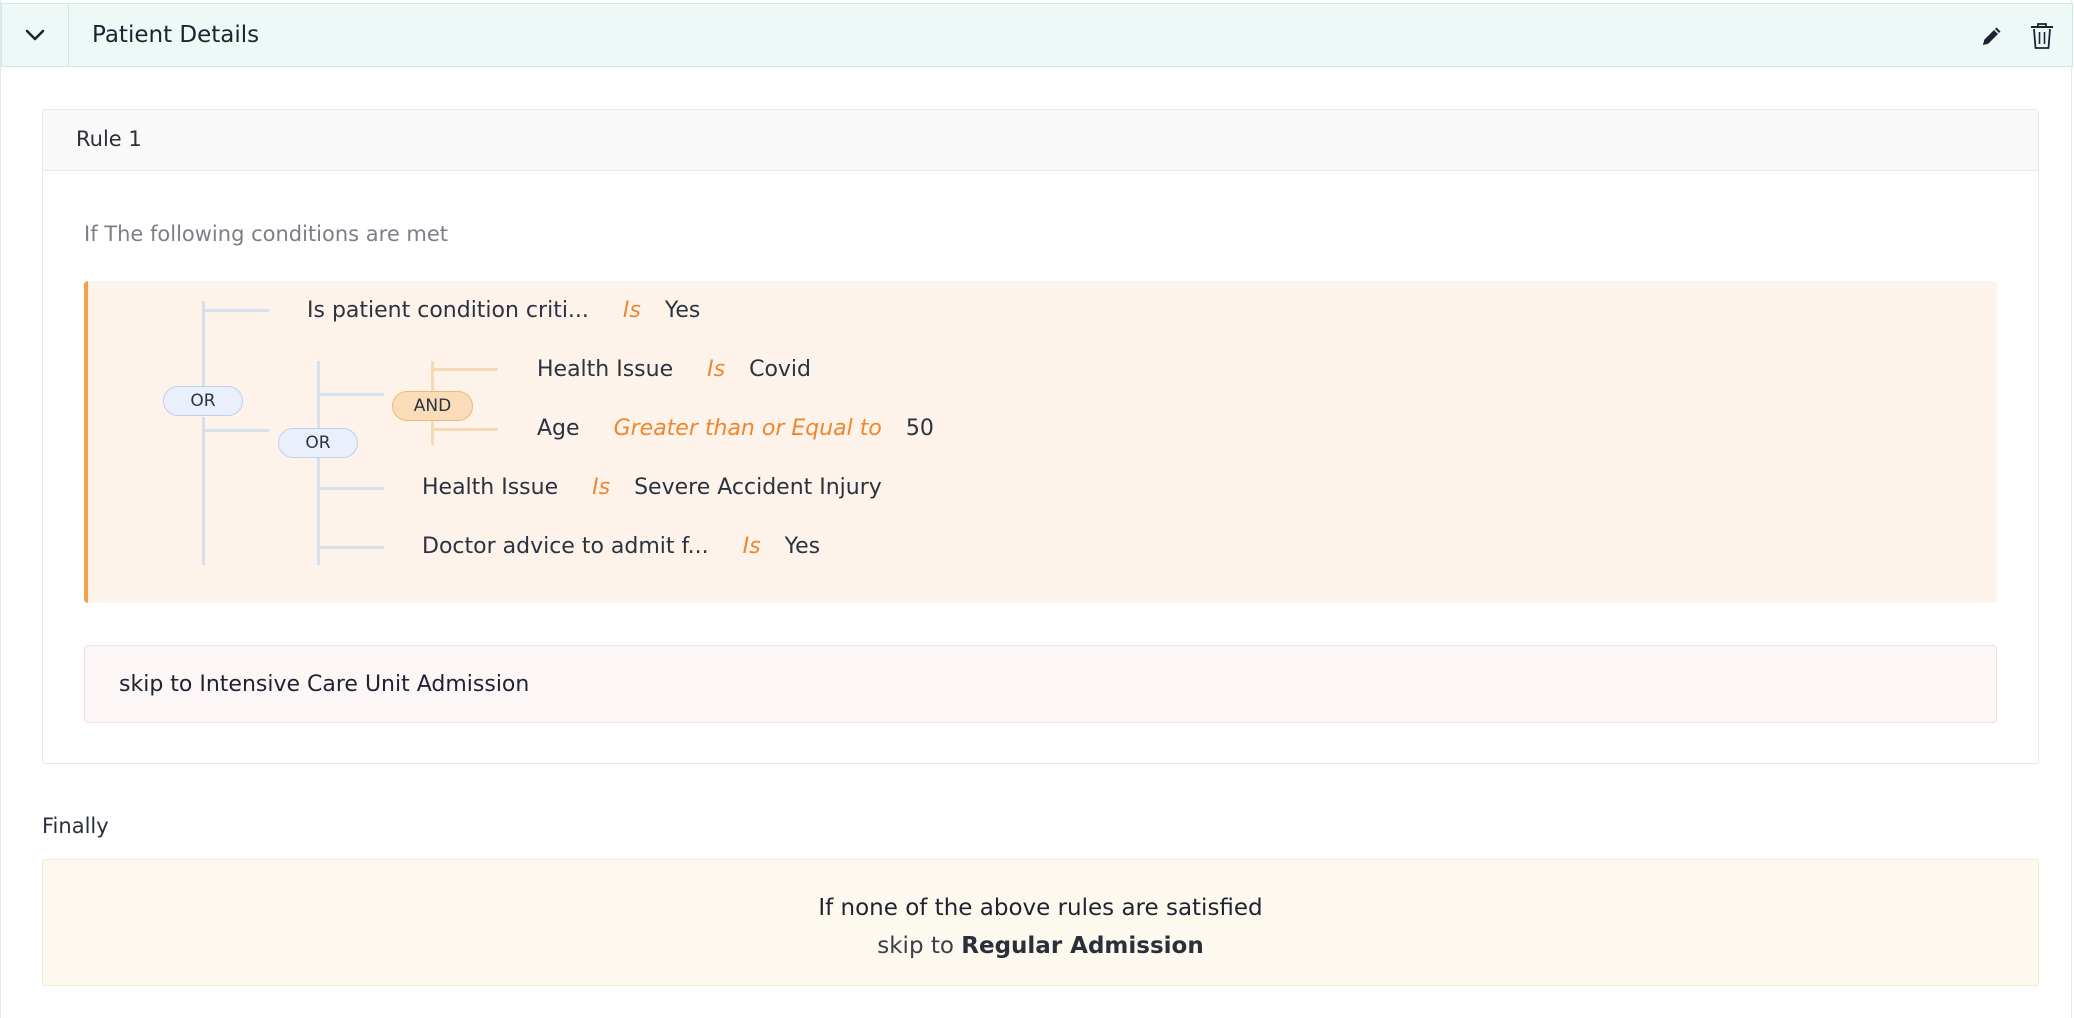 This screenshot has width=2074, height=1018. Describe the element at coordinates (432, 406) in the screenshot. I see `and-operator-badge: AND` at that location.